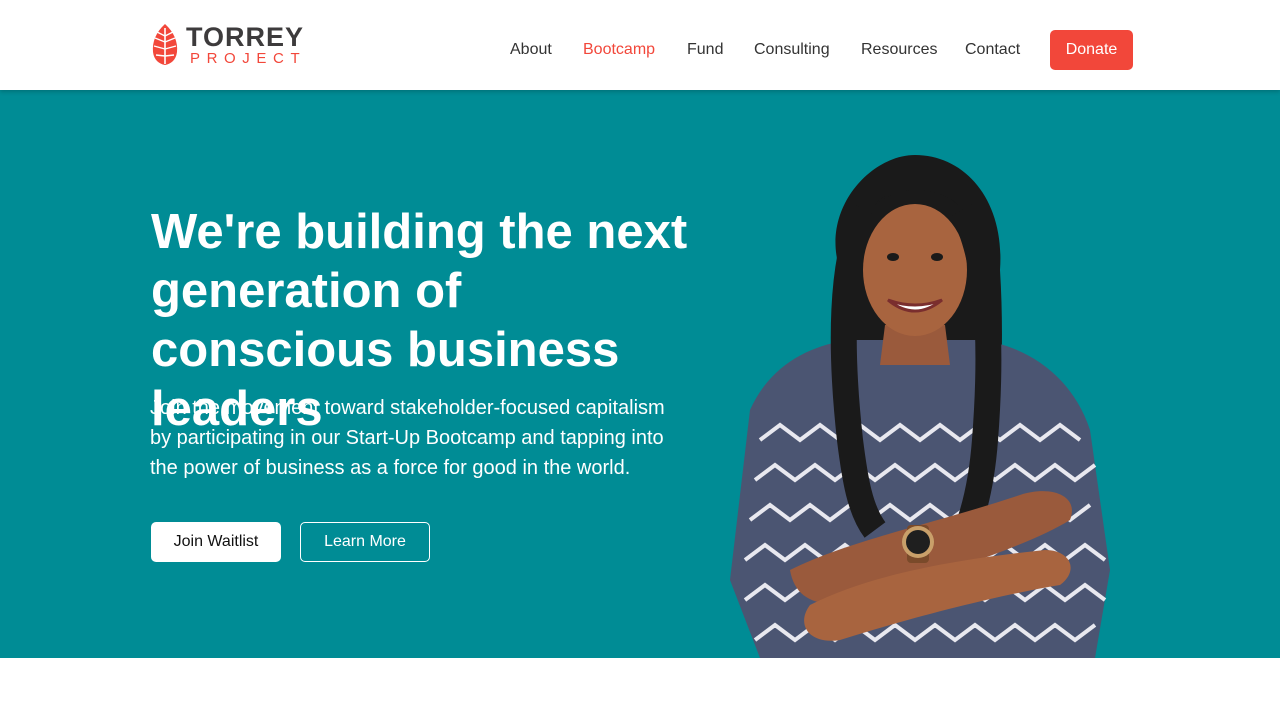  Describe the element at coordinates (1091, 50) in the screenshot. I see `donate-button: Donate` at that location.